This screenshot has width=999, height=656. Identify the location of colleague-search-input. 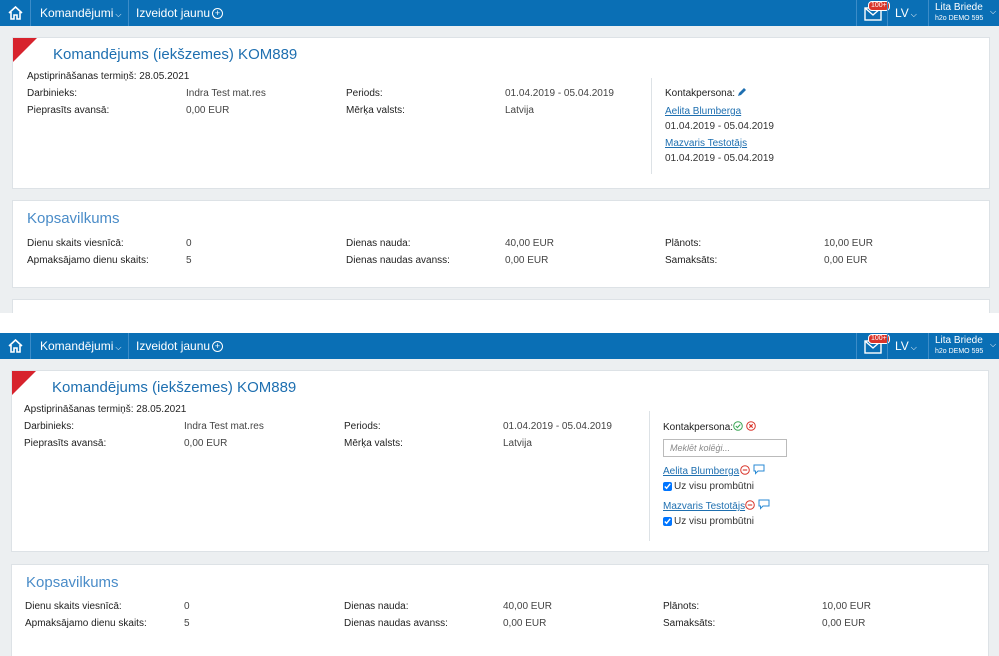
(725, 448).